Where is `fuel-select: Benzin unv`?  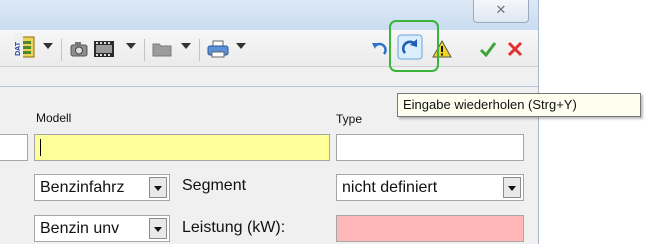 fuel-select: Benzin unv is located at coordinates (102, 228).